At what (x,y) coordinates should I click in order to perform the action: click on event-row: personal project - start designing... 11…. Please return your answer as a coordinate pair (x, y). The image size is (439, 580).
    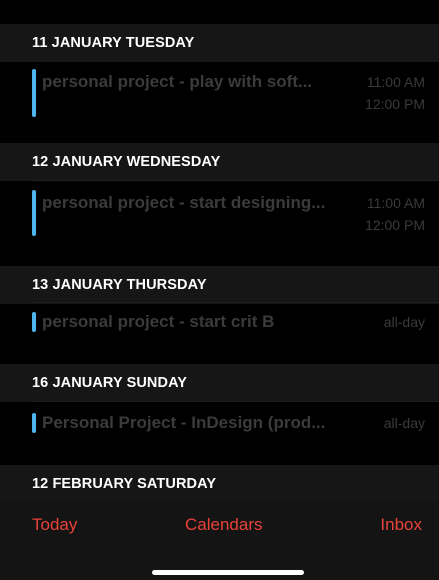
    Looking at the image, I should click on (219, 216).